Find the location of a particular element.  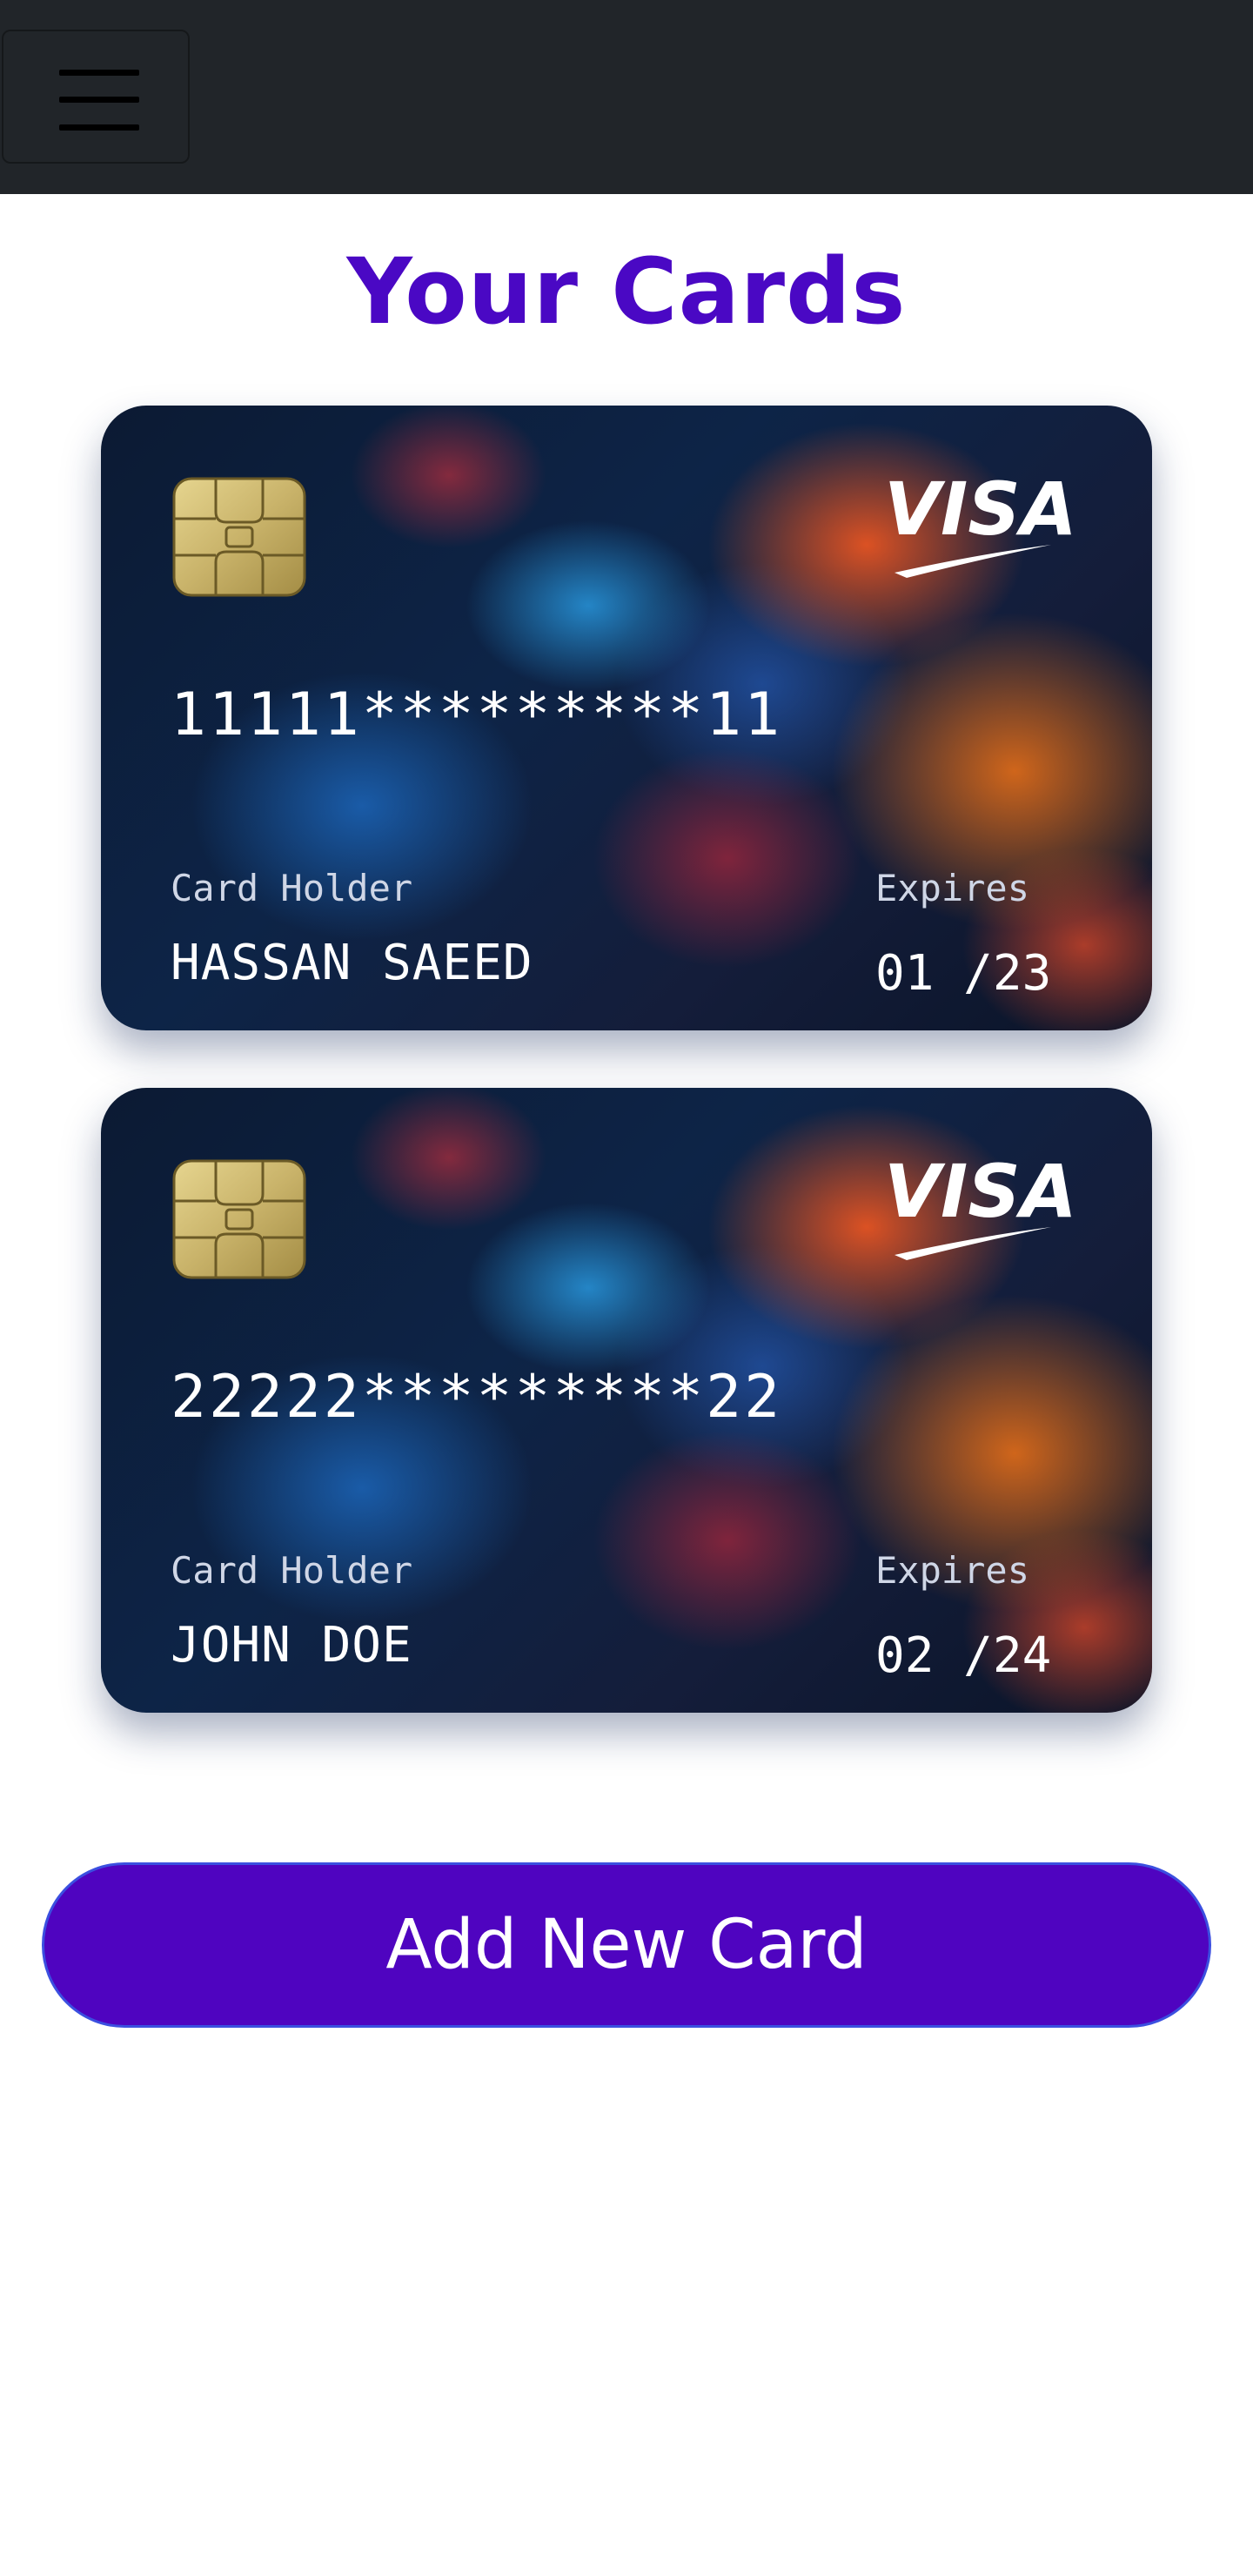

card-number: 22222*********22 is located at coordinates (477, 1398).